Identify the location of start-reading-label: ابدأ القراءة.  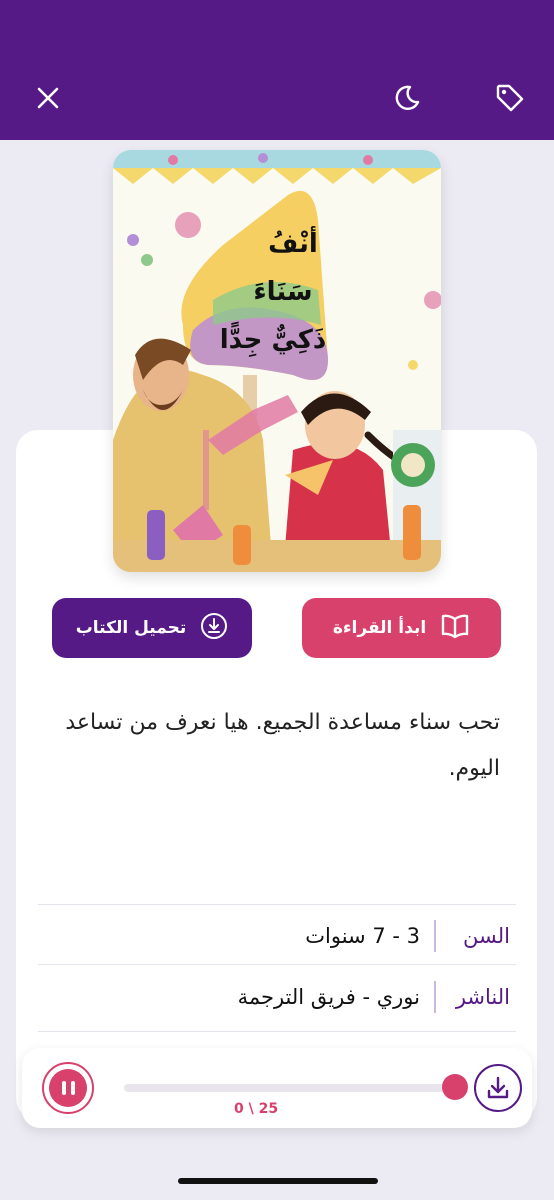
(379, 628).